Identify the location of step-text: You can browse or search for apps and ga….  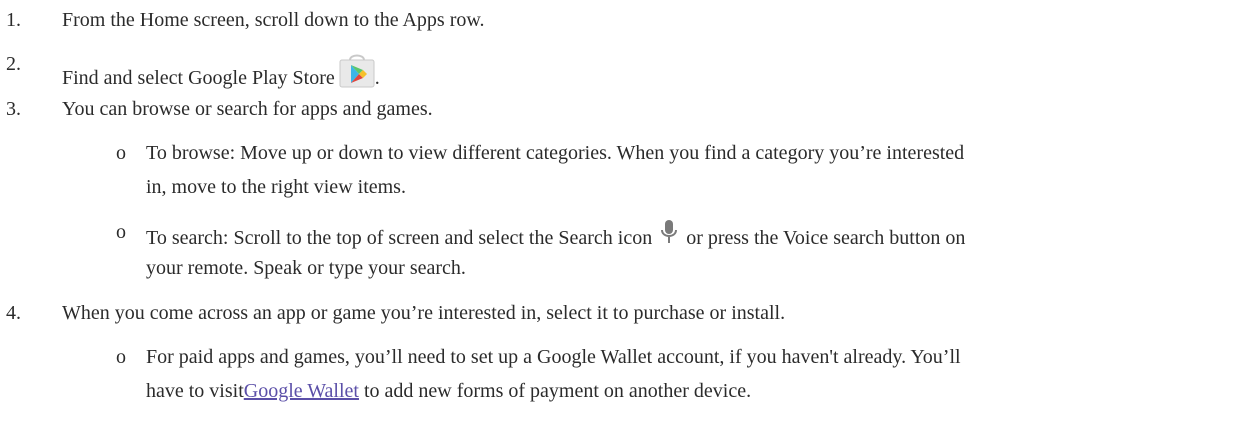
(247, 109).